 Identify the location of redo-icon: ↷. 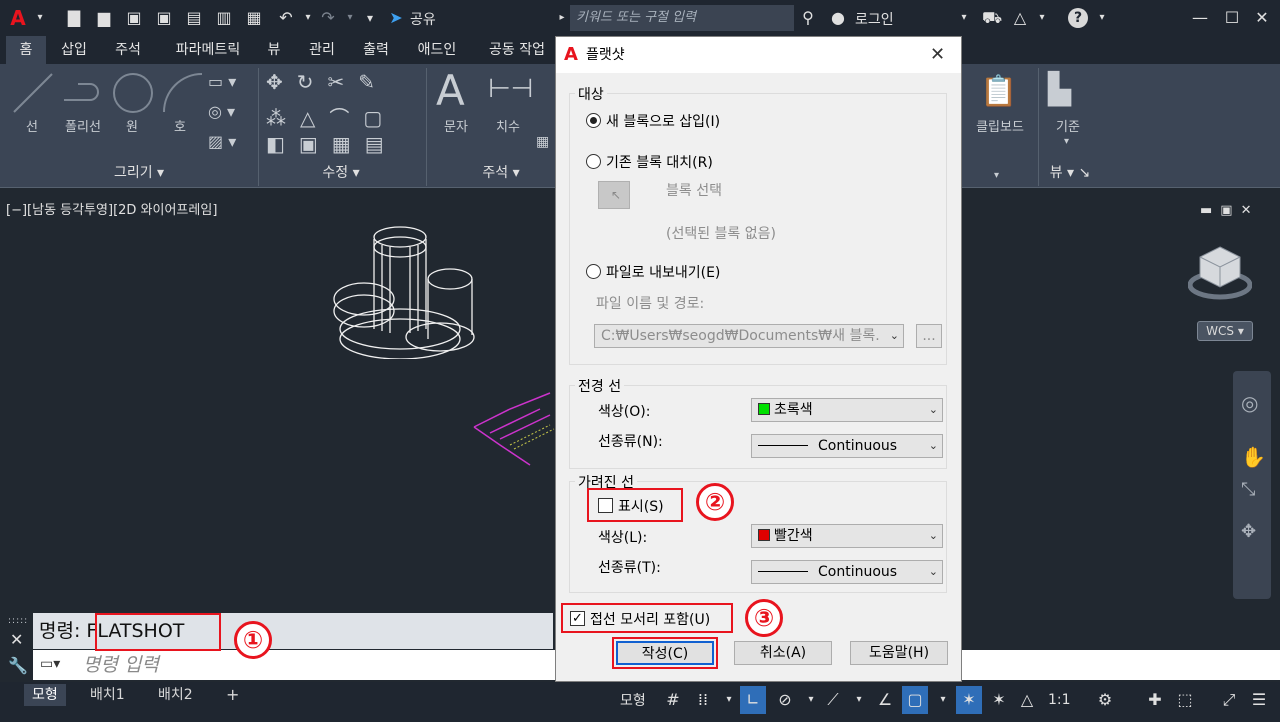
(328, 18).